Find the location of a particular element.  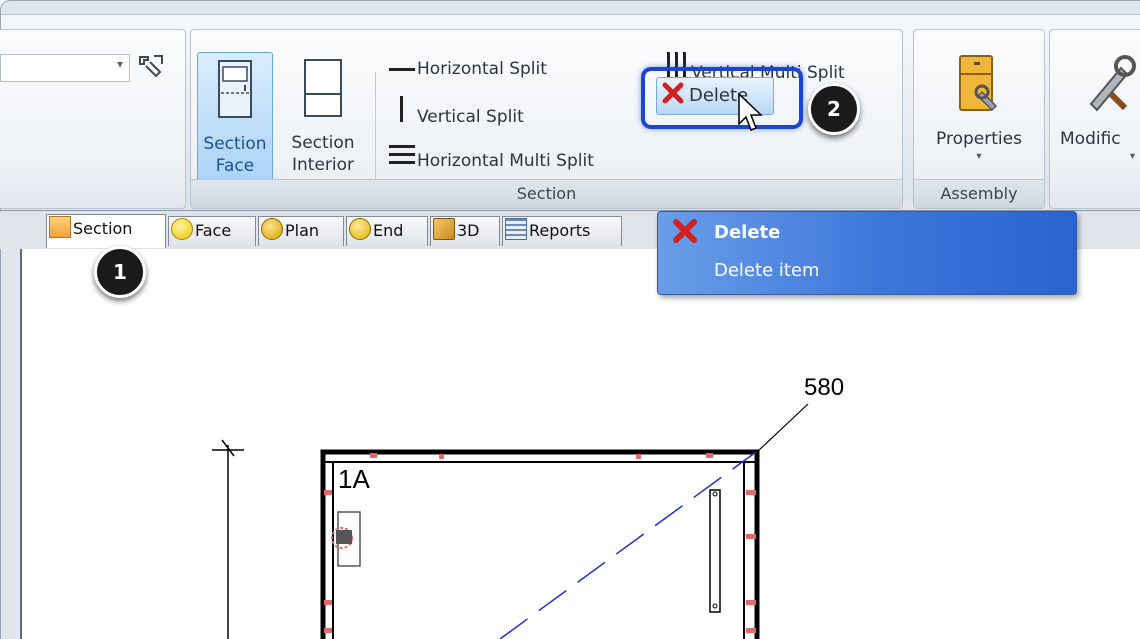

cabinet-outline is located at coordinates (540, 544).